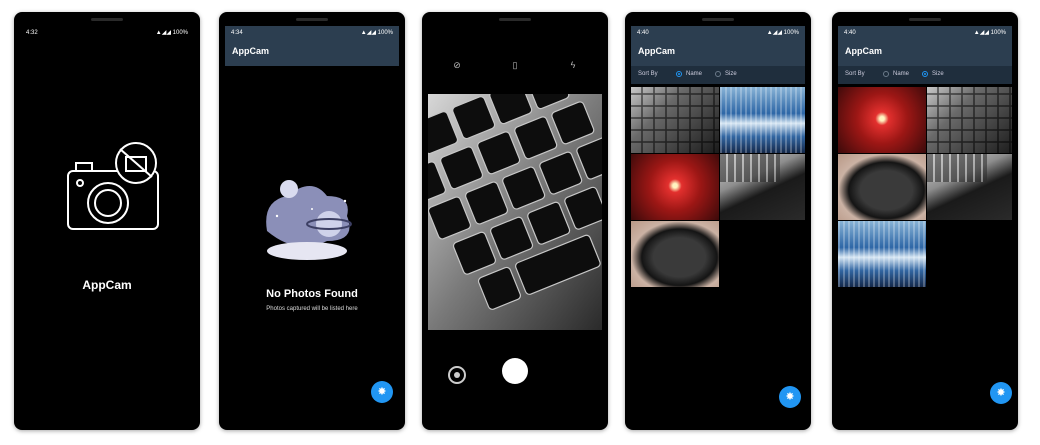 Image resolution: width=1040 pixels, height=445 pixels. I want to click on empty-subtitle: Photos captured will be listed here, so click(312, 309).